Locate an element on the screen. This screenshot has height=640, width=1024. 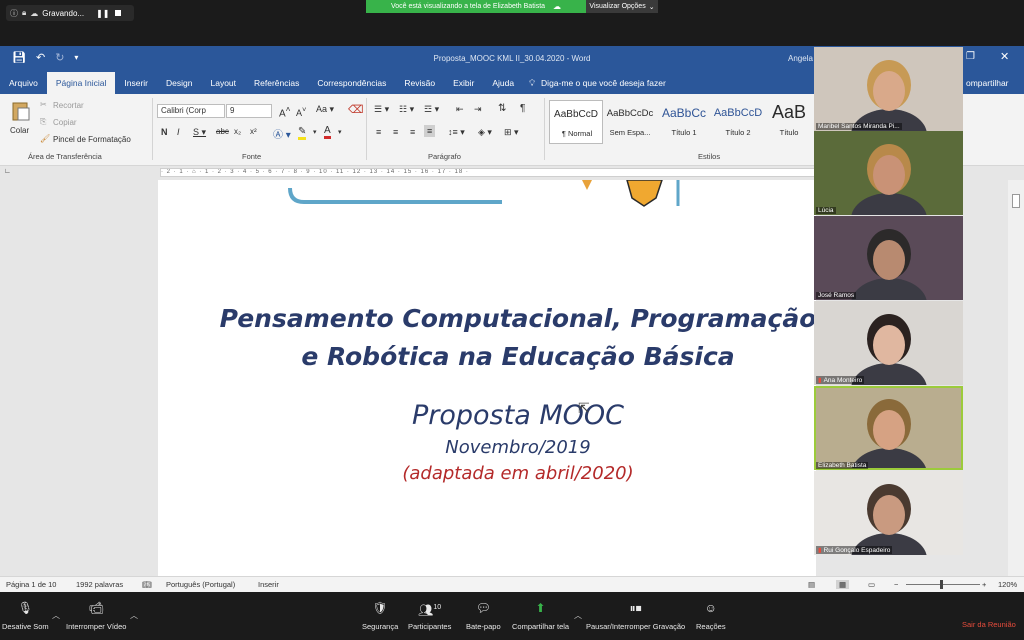
sort-icon: ⇅ is located at coordinates (502, 108).